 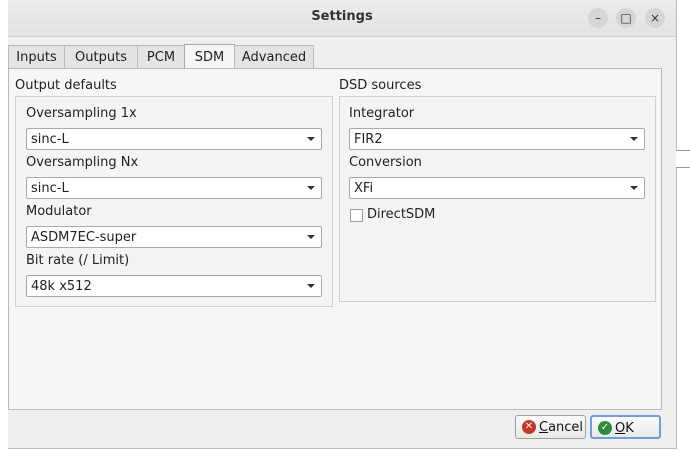 What do you see at coordinates (84, 237) in the screenshot?
I see `modulator-value: ASDM7EC-super` at bounding box center [84, 237].